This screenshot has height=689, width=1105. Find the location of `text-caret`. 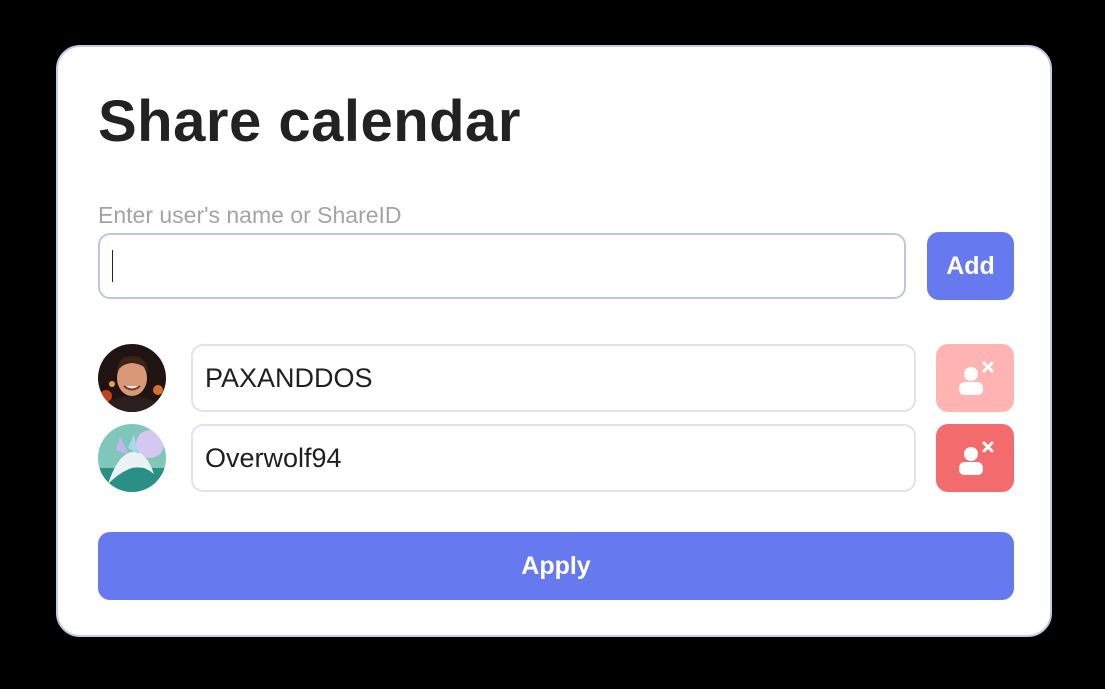

text-caret is located at coordinates (112, 266).